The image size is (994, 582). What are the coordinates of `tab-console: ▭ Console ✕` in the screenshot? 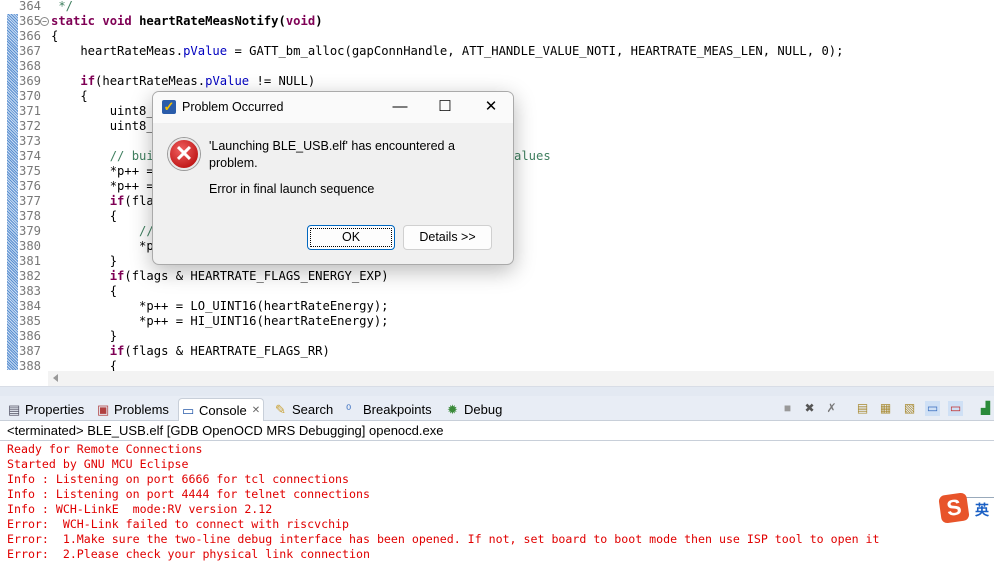 It's located at (221, 409).